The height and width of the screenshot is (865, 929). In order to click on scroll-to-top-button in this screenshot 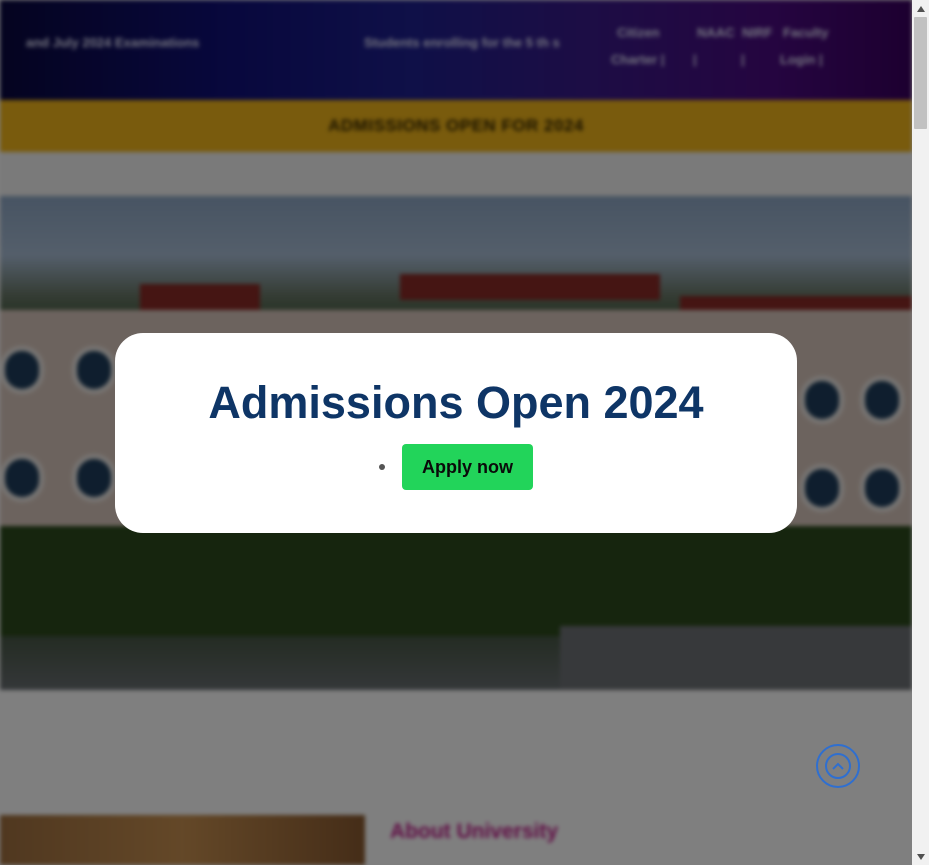, I will do `click(838, 766)`.